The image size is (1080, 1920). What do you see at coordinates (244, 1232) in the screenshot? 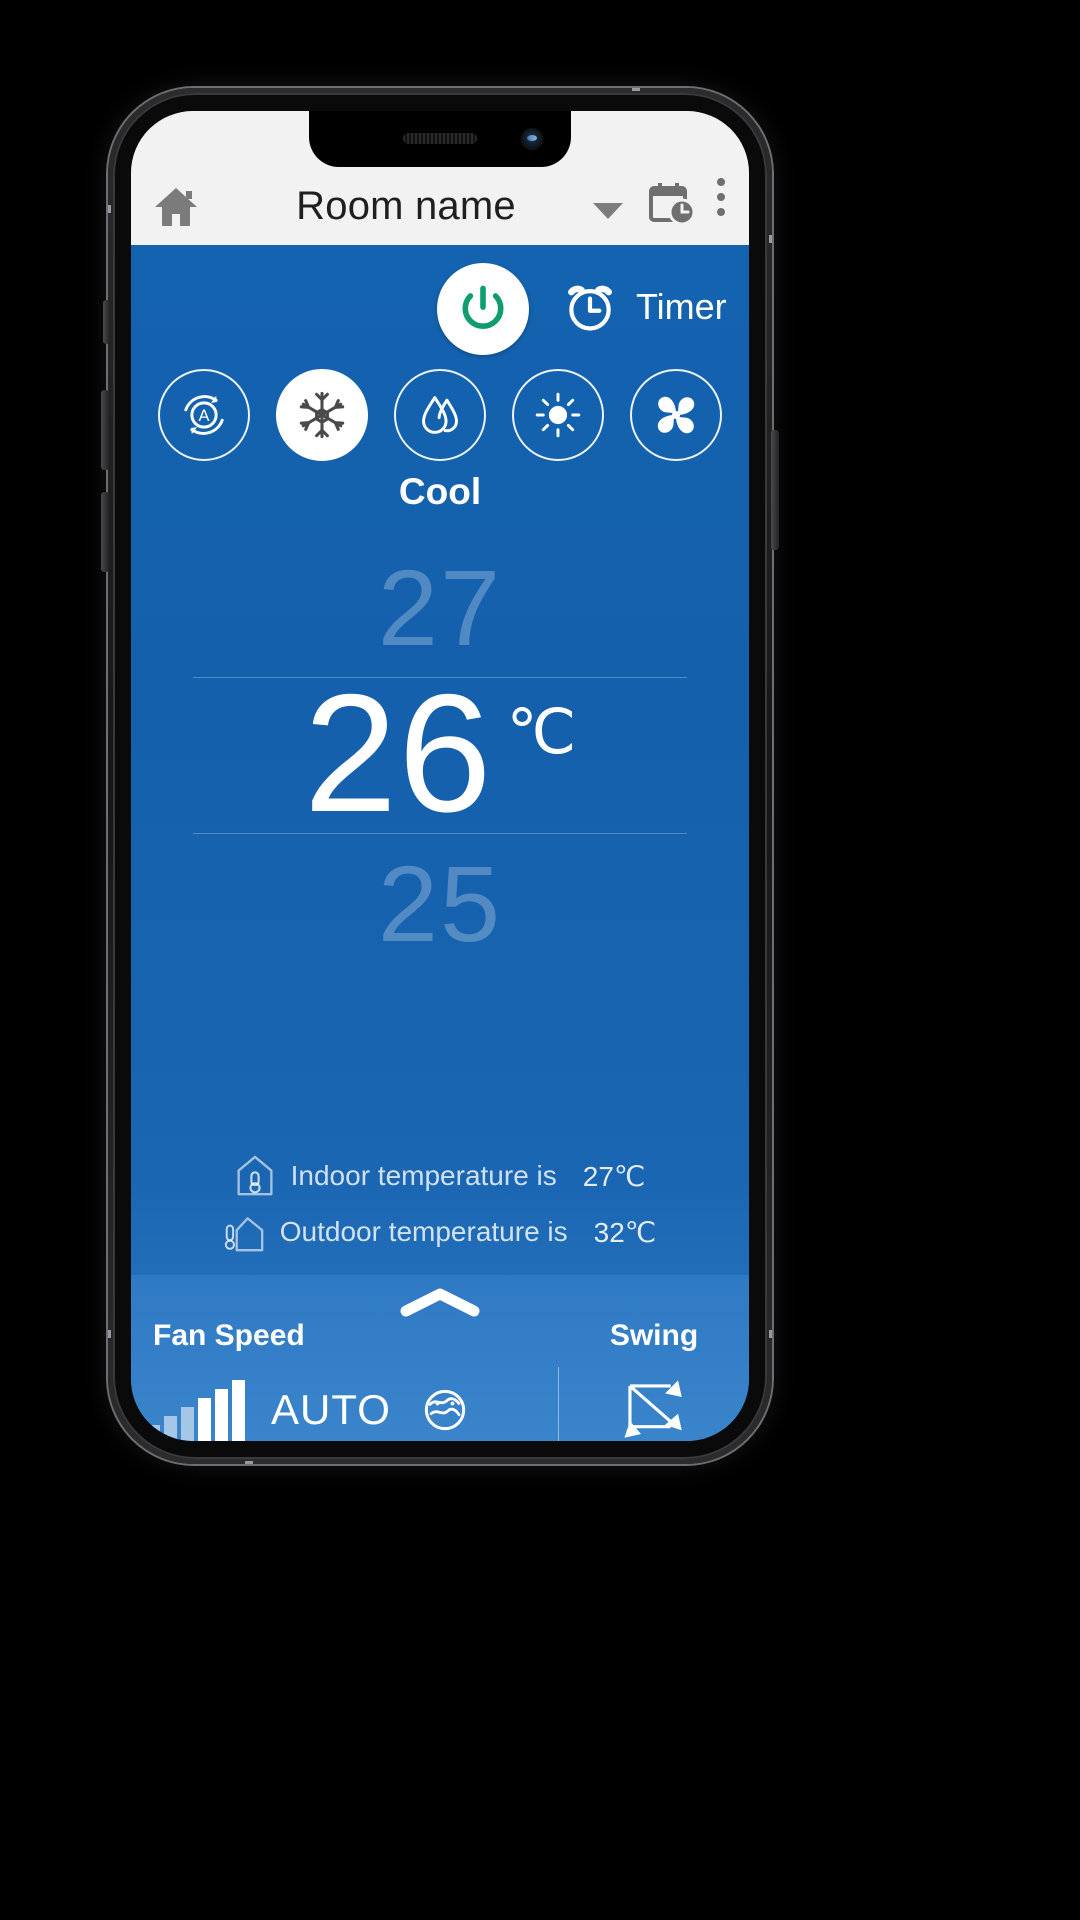
I see `outdoor-thermometer-icon` at bounding box center [244, 1232].